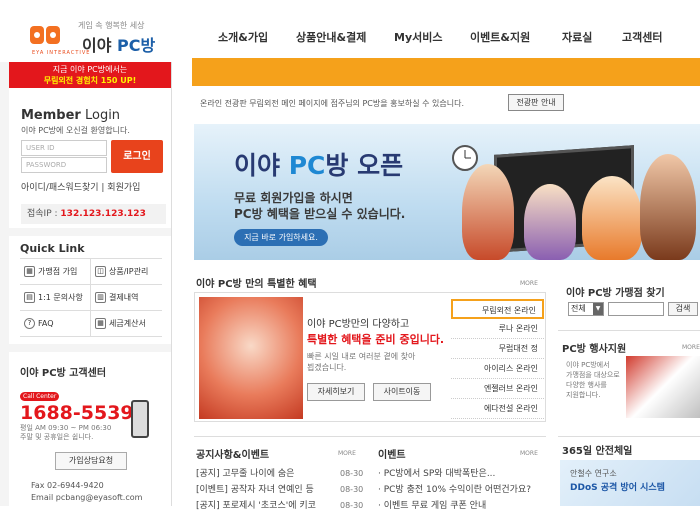 The image size is (700, 514). I want to click on nav-item-products: 상품안내&결제, so click(331, 37).